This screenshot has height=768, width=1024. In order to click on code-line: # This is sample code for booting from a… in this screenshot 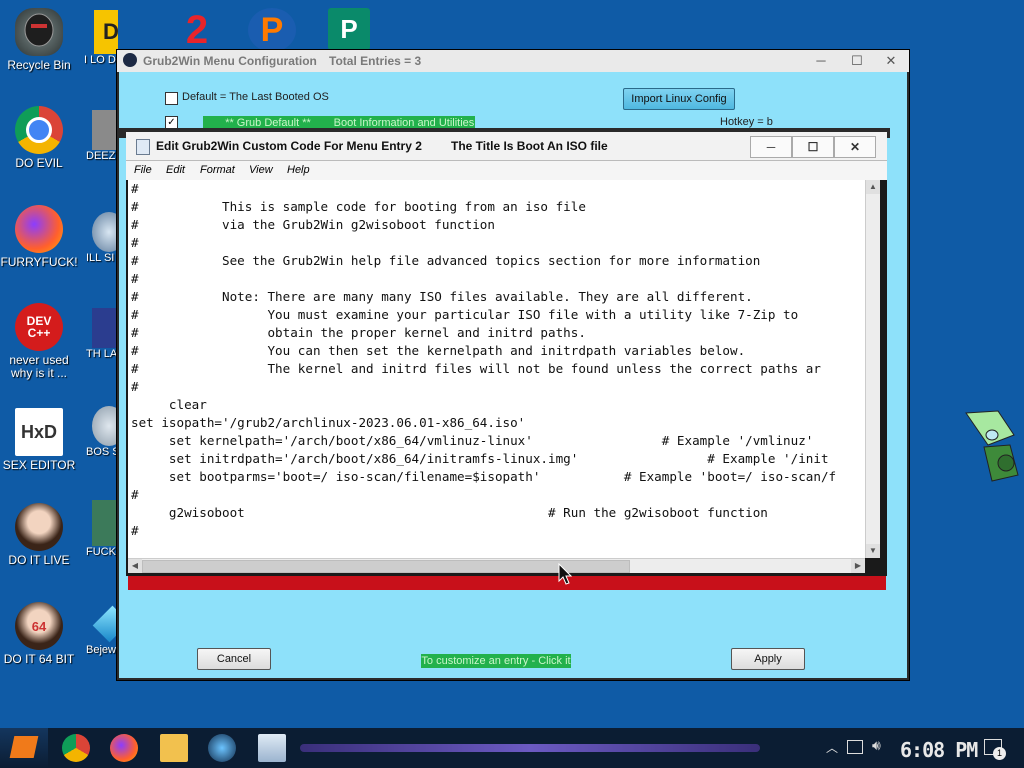, I will do `click(483, 207)`.